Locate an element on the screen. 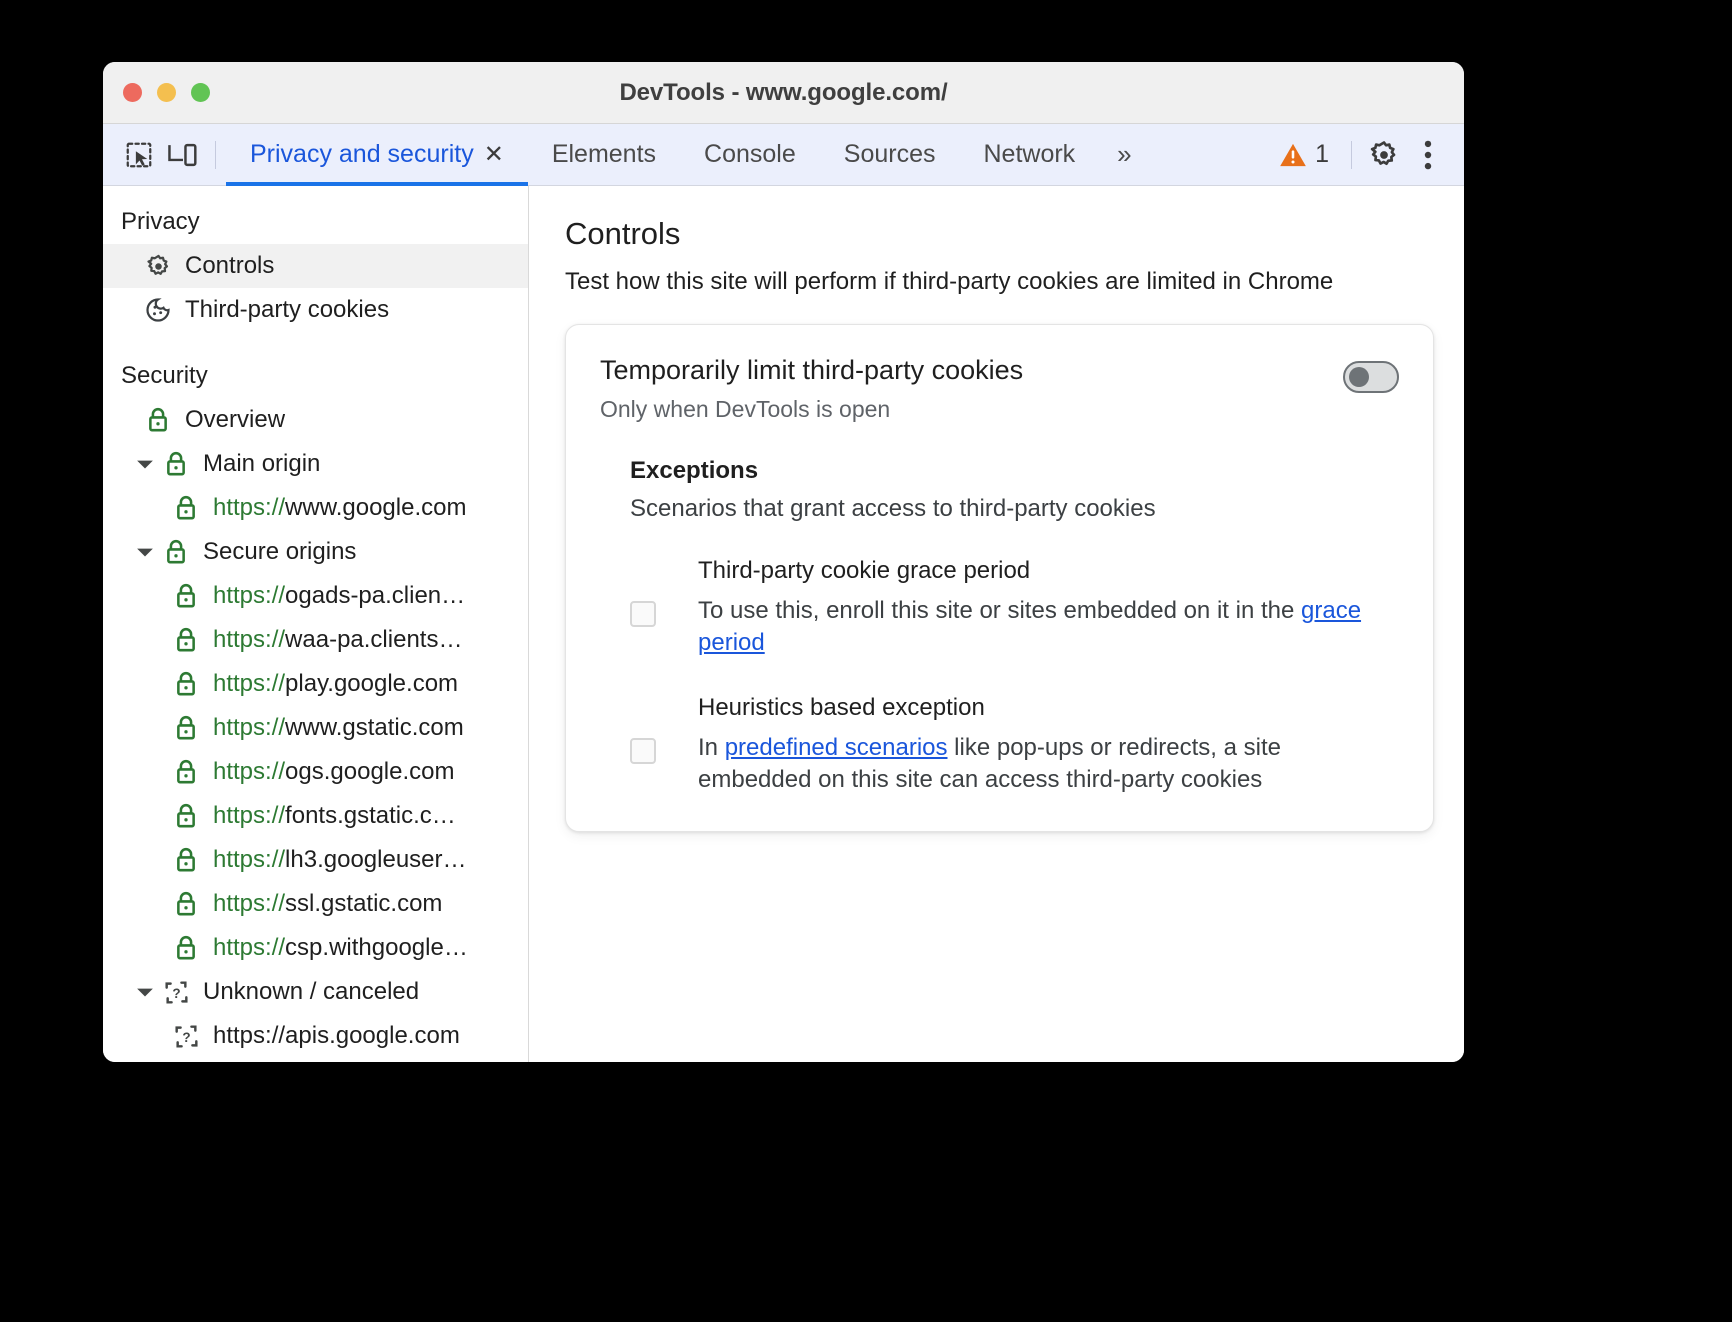 Image resolution: width=1732 pixels, height=1322 pixels. sidebar-item-label: Controls is located at coordinates (230, 265).